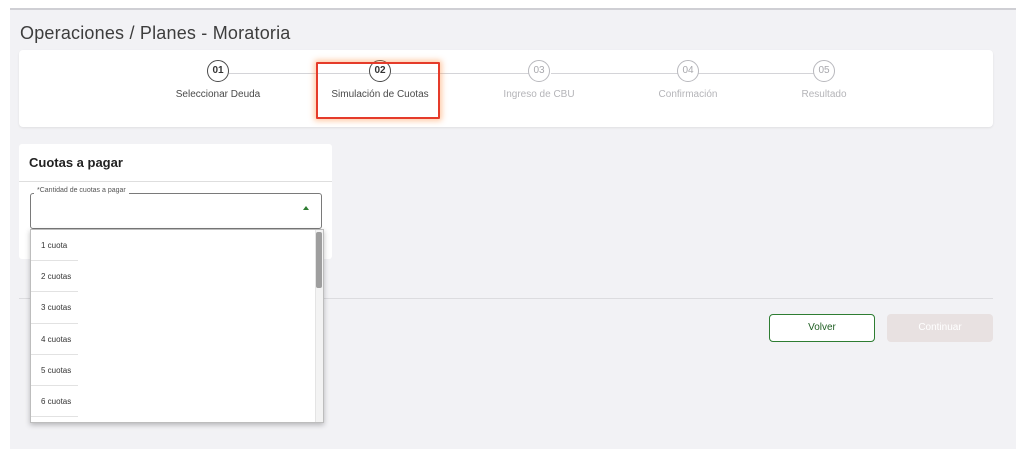  I want to click on page-title: Operaciones / Planes - Moratoria, so click(155, 33).